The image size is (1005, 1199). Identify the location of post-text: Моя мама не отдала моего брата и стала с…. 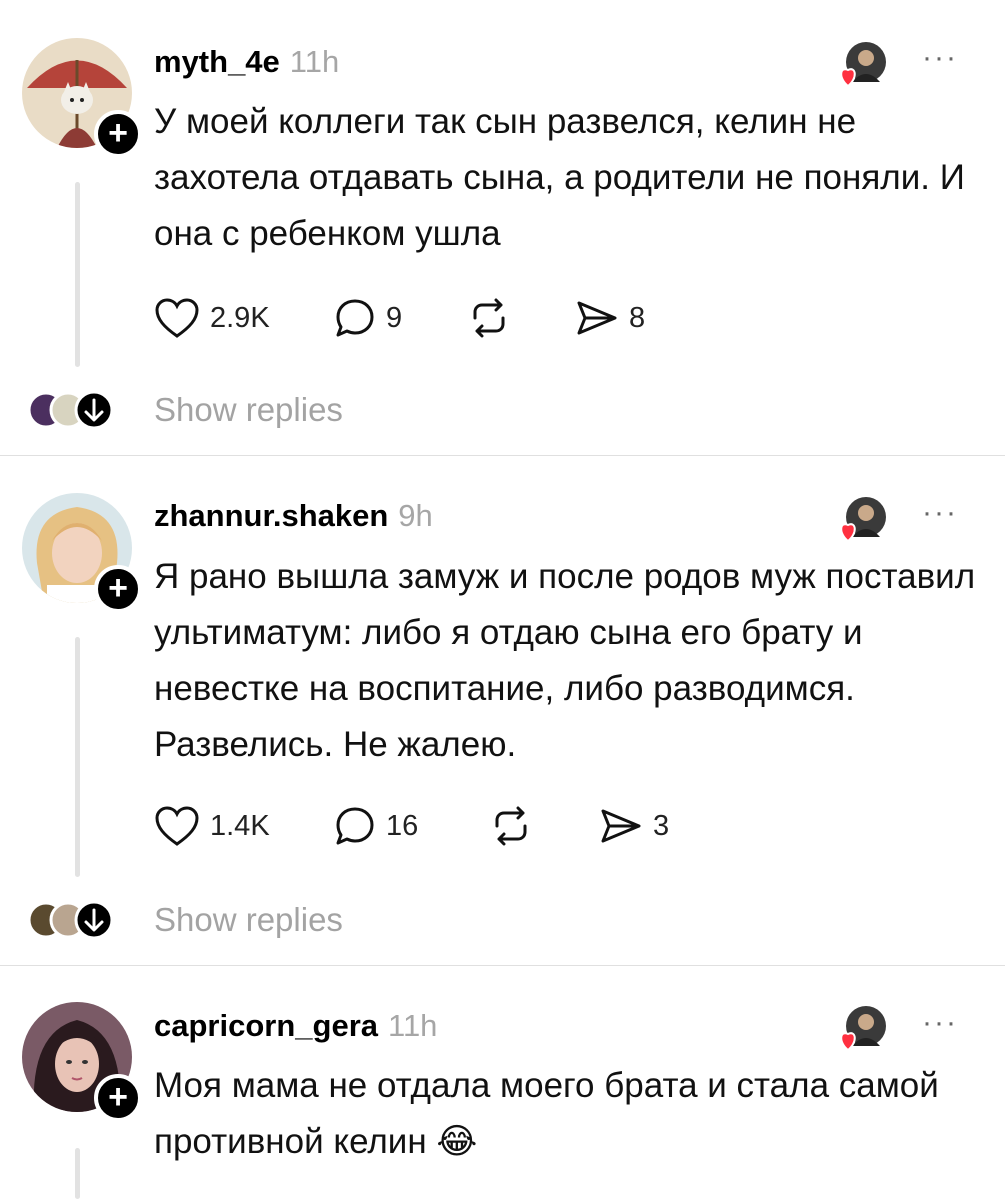
(546, 1113).